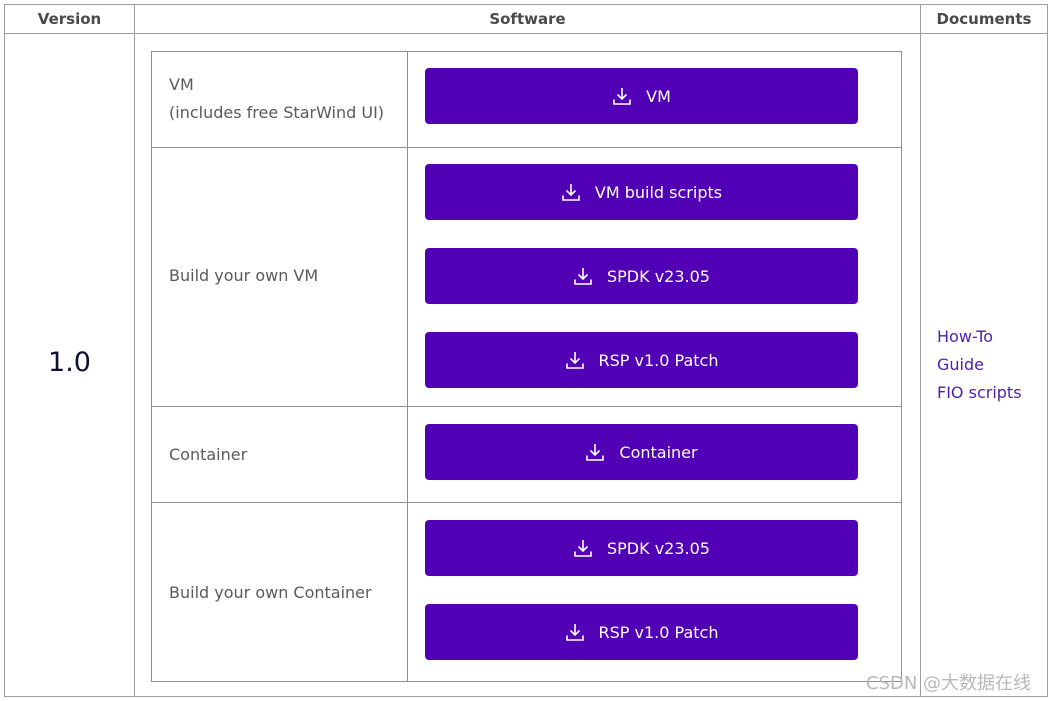 The width and height of the screenshot is (1054, 701). I want to click on download-vm-build-scripts-button: VM build scripts, so click(641, 192).